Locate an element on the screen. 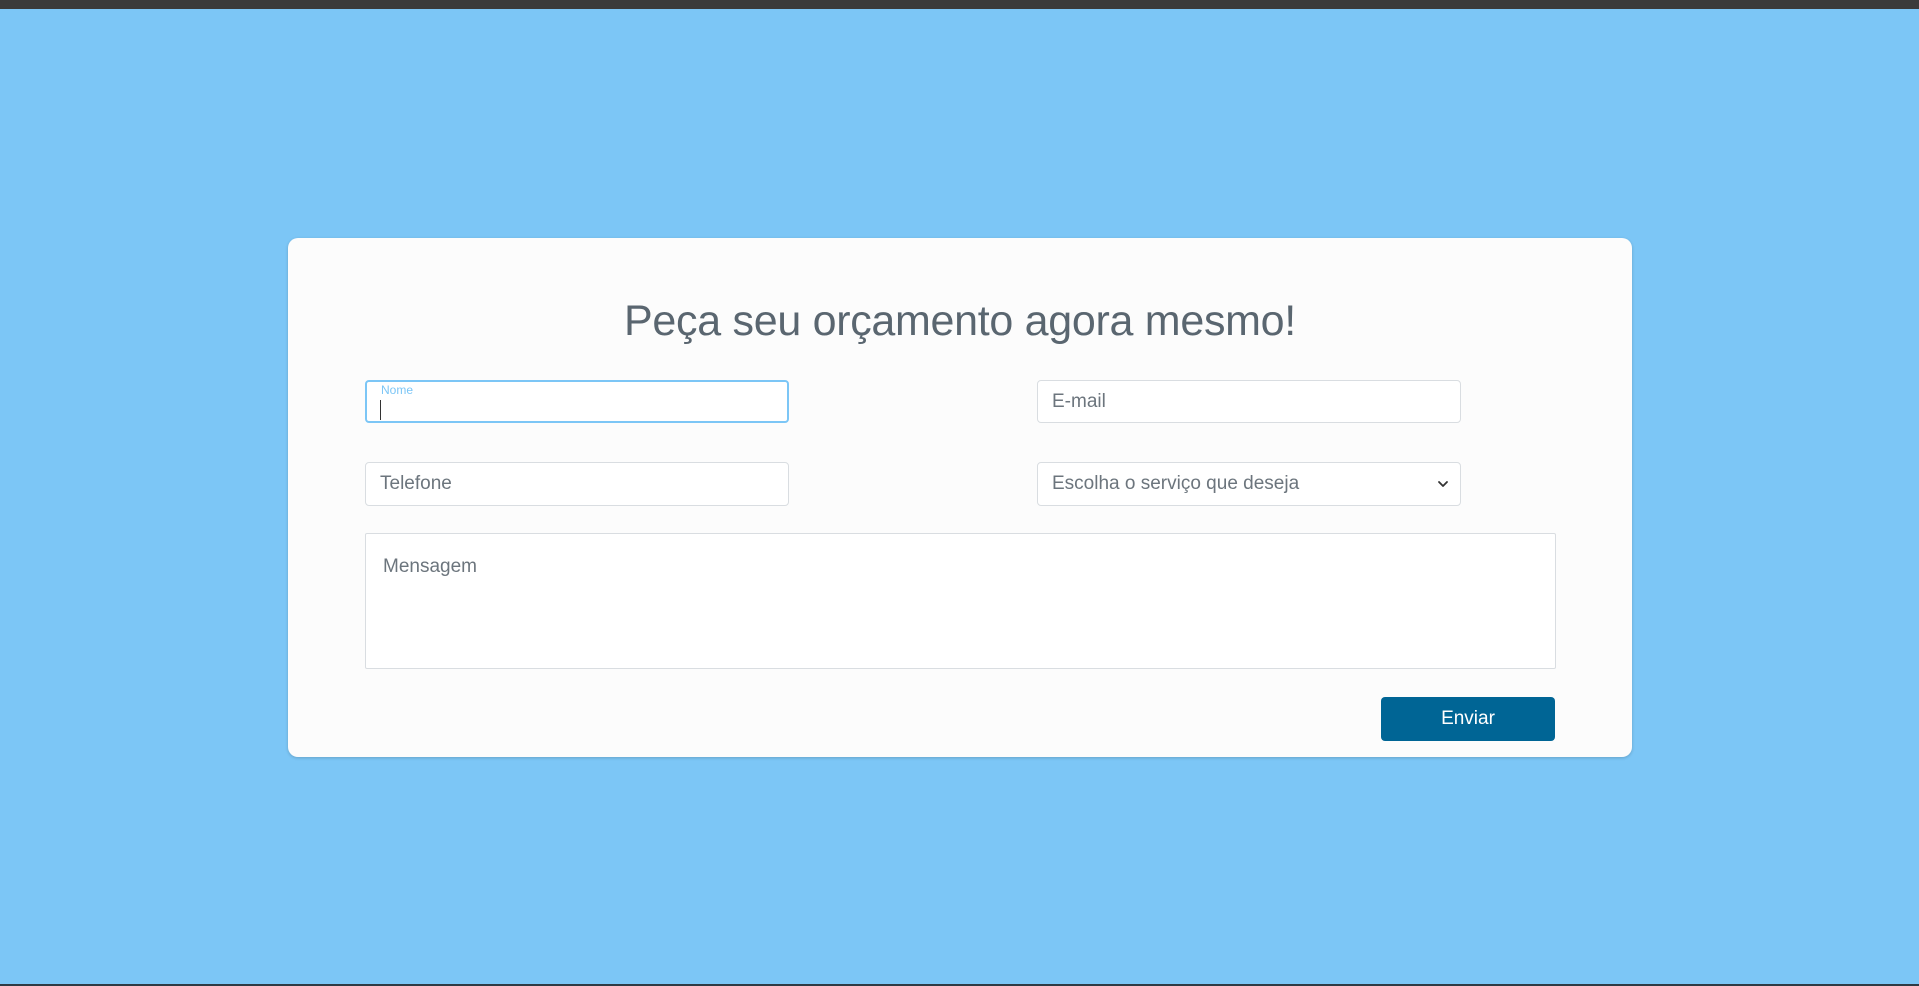 This screenshot has height=986, width=1919. phone-input: Telefone is located at coordinates (577, 484).